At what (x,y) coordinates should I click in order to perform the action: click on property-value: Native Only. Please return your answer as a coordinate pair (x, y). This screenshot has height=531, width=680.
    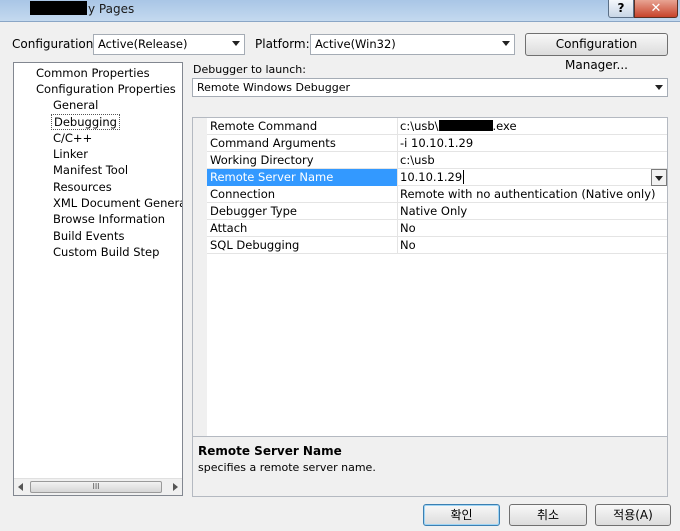
    Looking at the image, I should click on (433, 211).